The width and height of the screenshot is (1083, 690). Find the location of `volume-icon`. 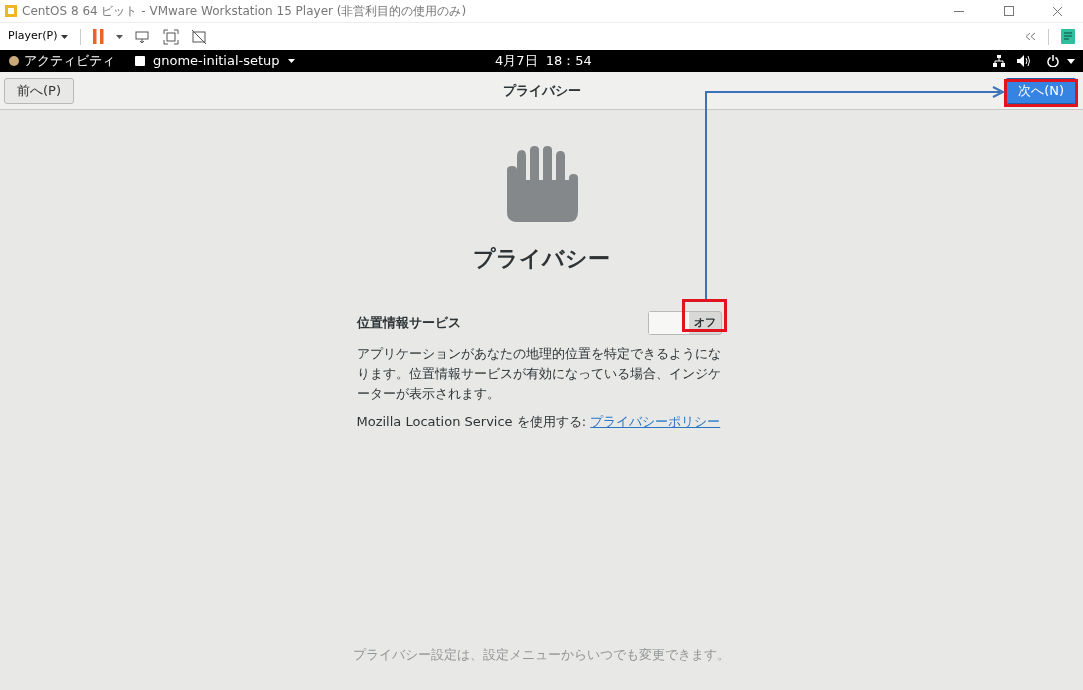

volume-icon is located at coordinates (1024, 61).